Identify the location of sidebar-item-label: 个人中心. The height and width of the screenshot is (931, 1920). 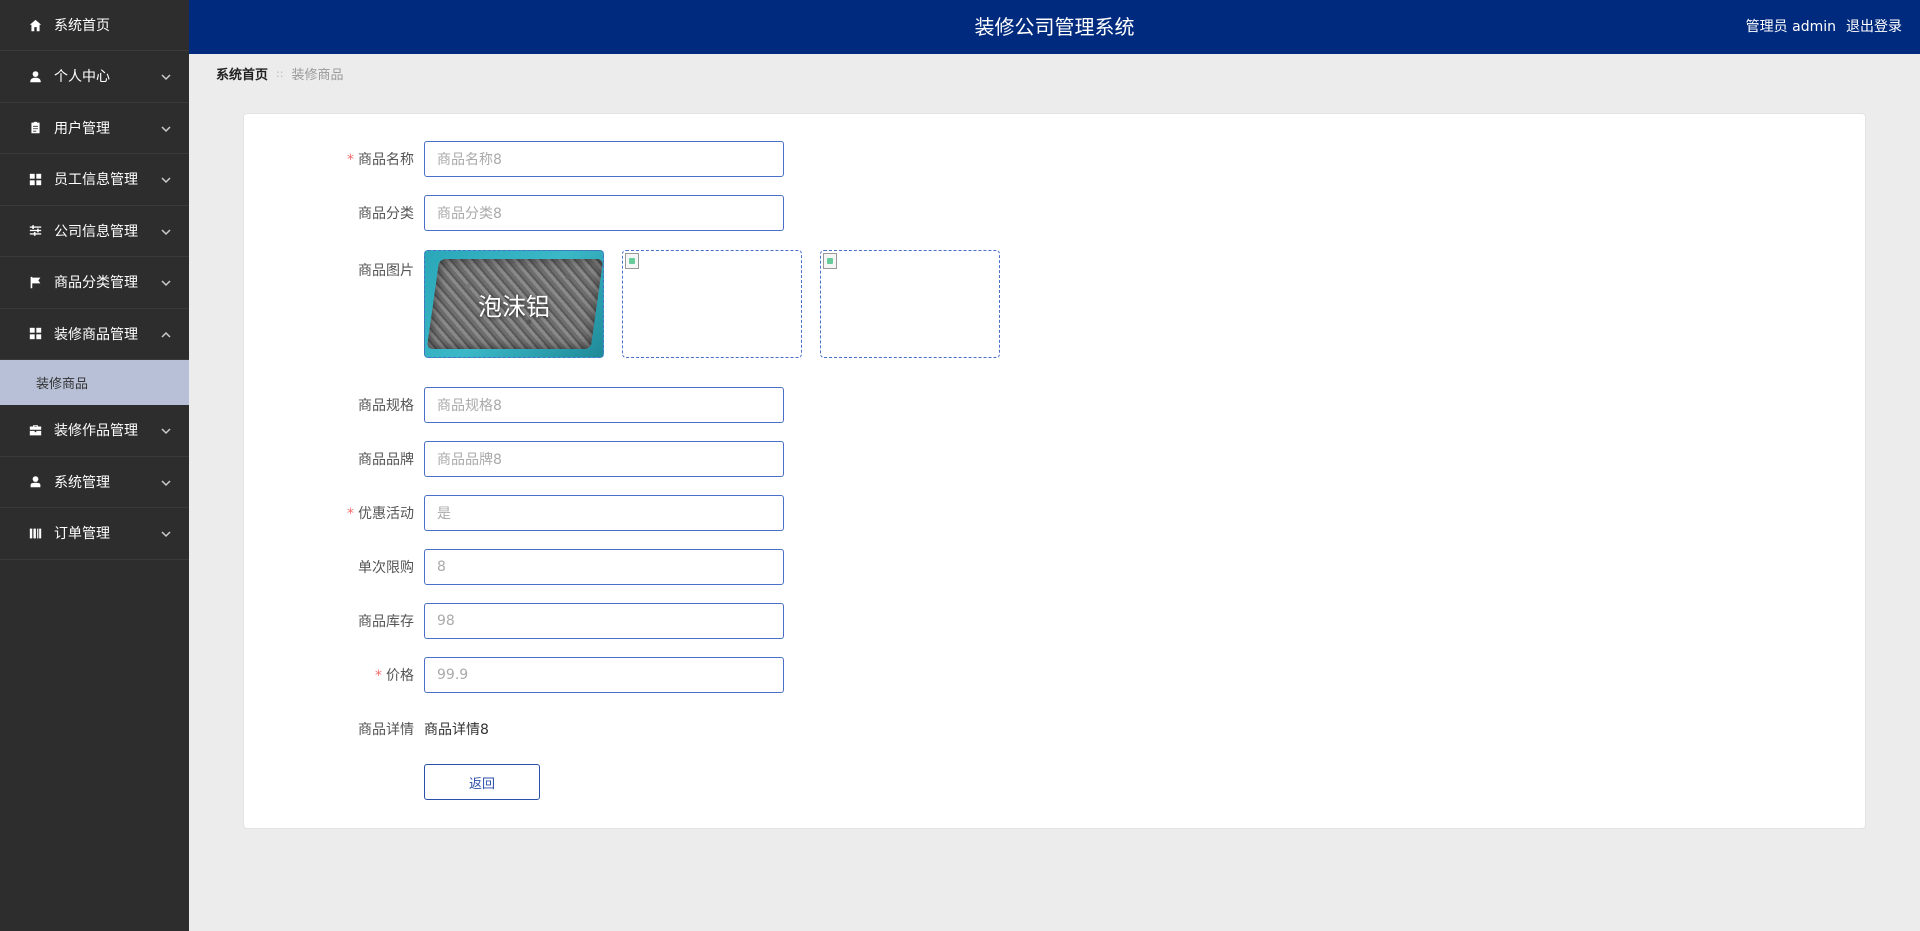
(82, 77).